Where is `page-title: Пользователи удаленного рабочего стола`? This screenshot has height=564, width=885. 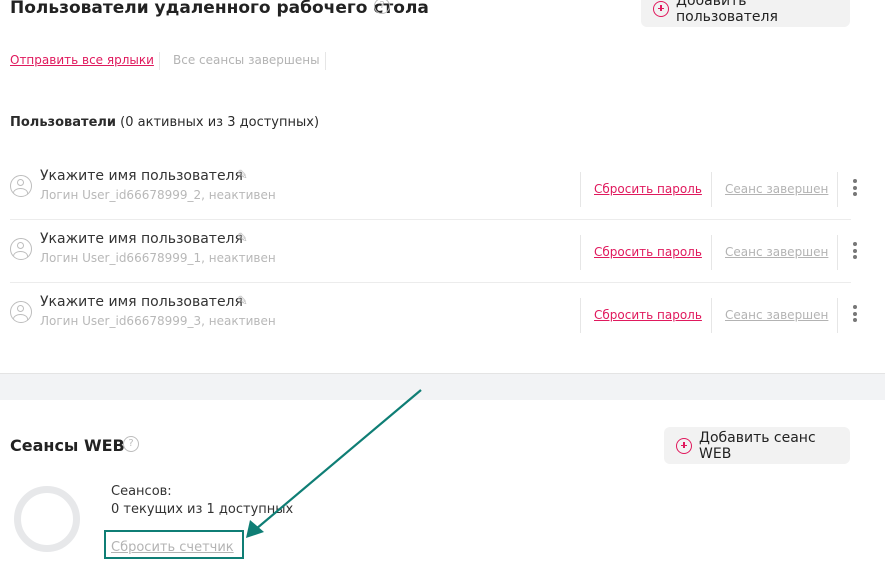 page-title: Пользователи удаленного рабочего стола is located at coordinates (219, 9).